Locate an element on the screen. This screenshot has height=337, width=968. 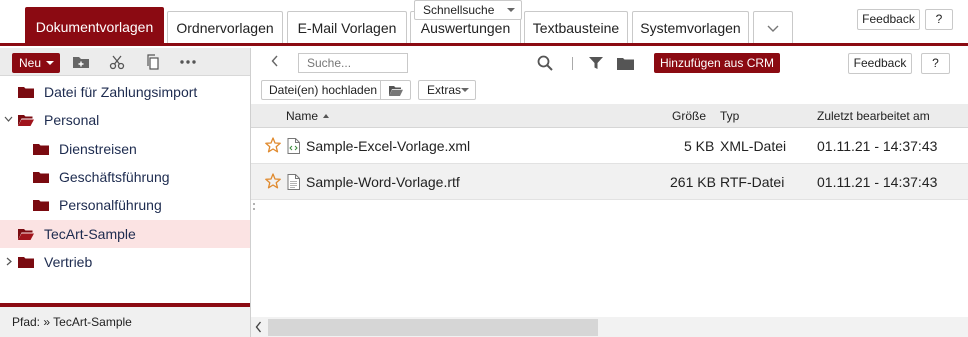
more-tabs-button is located at coordinates (773, 27).